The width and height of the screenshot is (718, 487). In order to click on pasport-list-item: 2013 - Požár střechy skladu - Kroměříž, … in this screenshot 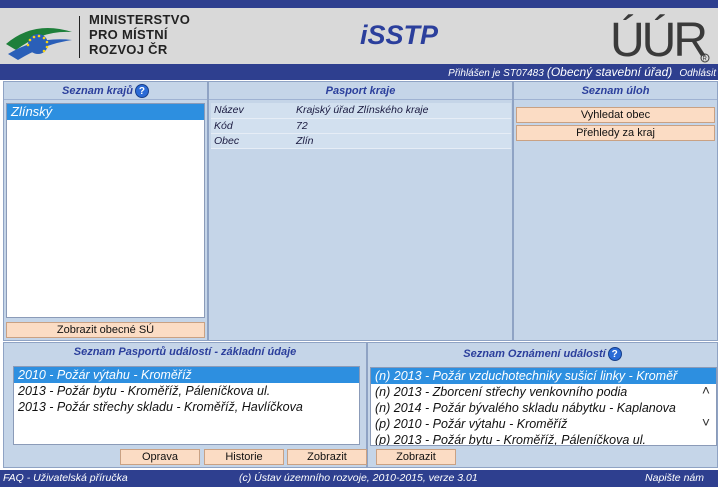, I will do `click(186, 407)`.